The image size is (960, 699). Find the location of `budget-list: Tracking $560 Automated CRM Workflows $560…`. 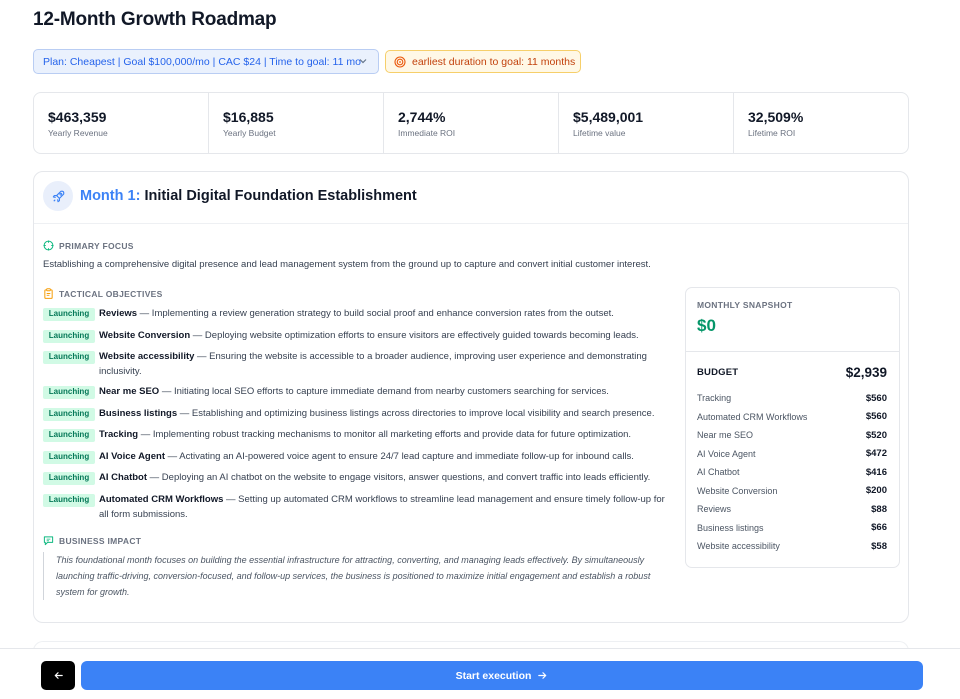

budget-list: Tracking $560 Automated CRM Workflows $560… is located at coordinates (792, 468).